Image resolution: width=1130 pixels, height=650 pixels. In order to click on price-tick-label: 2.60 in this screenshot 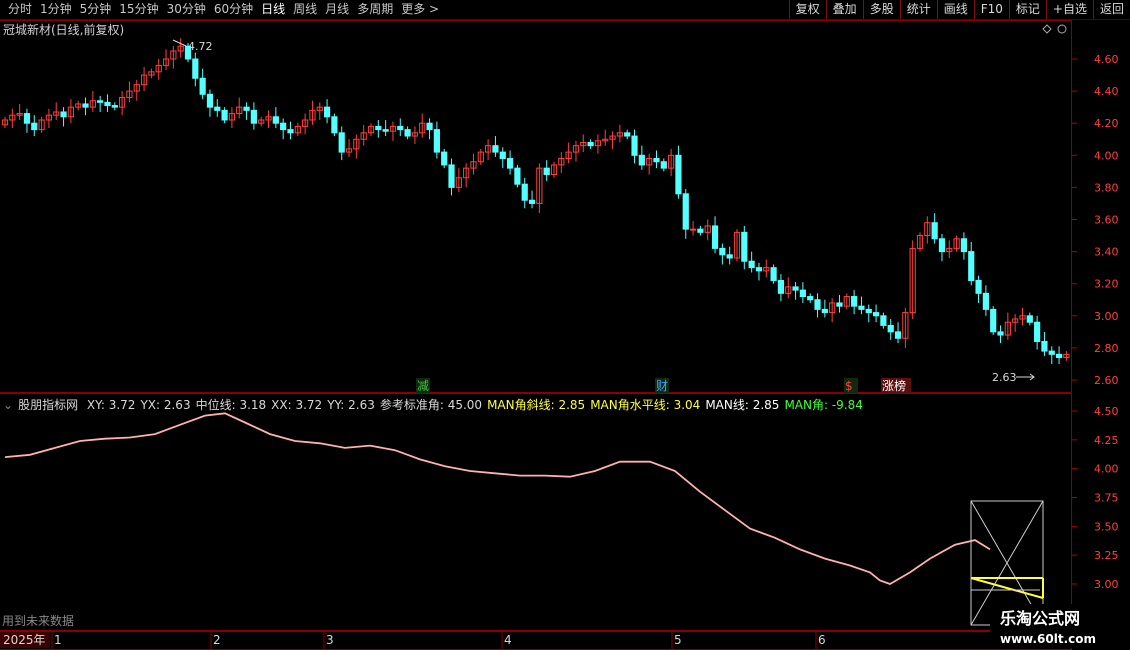, I will do `click(1106, 380)`.